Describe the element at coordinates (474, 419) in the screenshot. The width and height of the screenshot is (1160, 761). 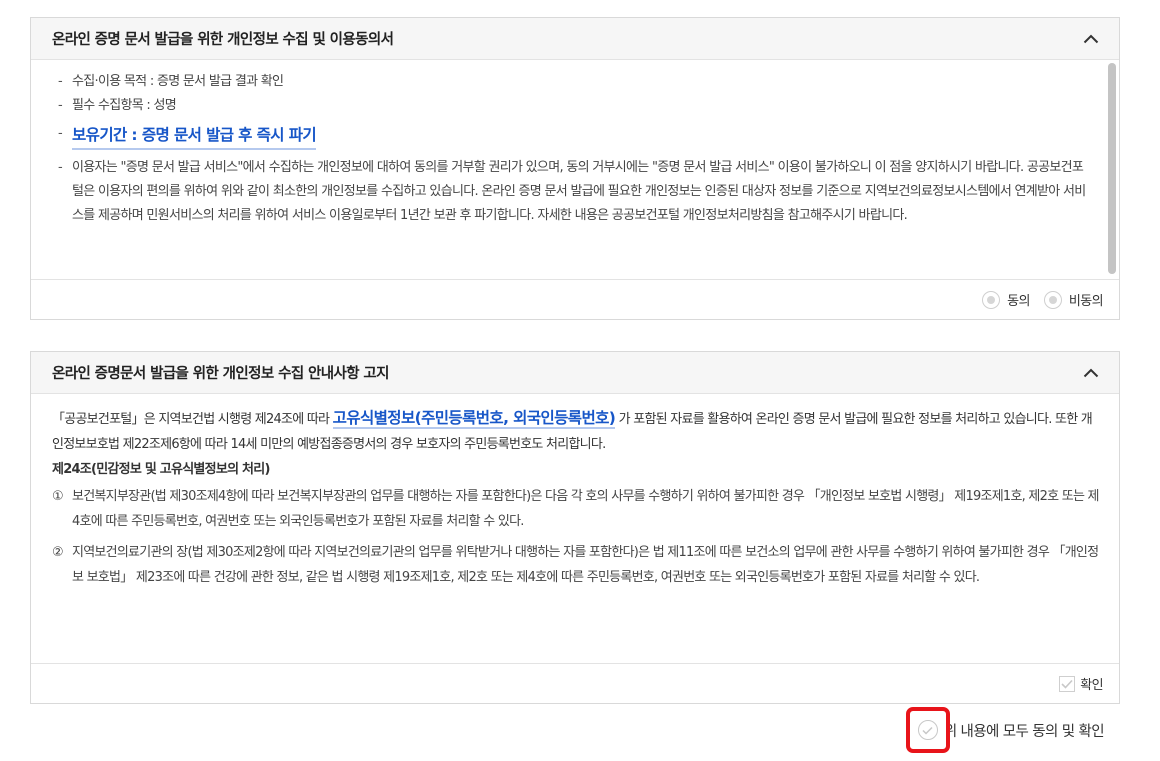
I see `intro-highlight: 고유식별정보(주민등록번호, 외국인등록번호)` at that location.